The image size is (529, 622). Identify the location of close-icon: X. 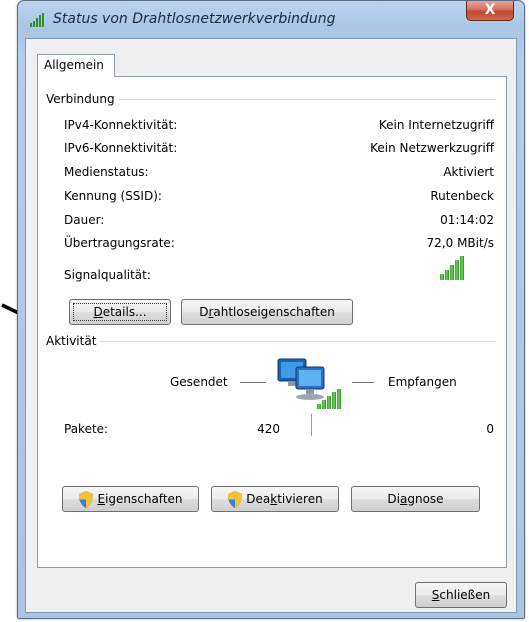
(490, 10).